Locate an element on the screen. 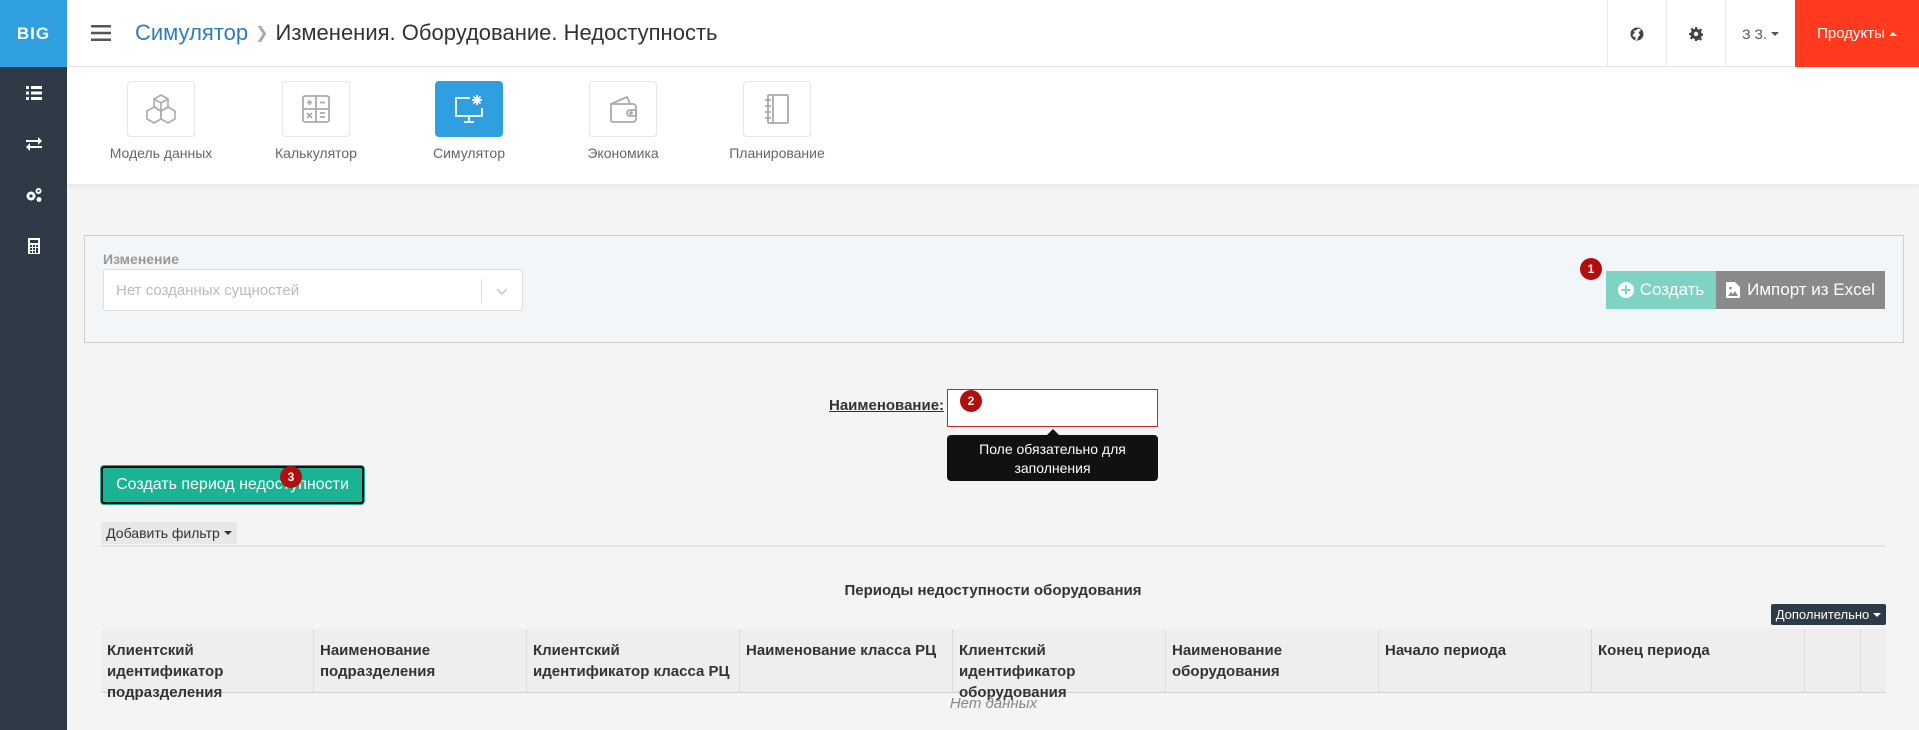 This screenshot has height=730, width=1919. import-excel-button: Импорт из Excel is located at coordinates (1800, 290).